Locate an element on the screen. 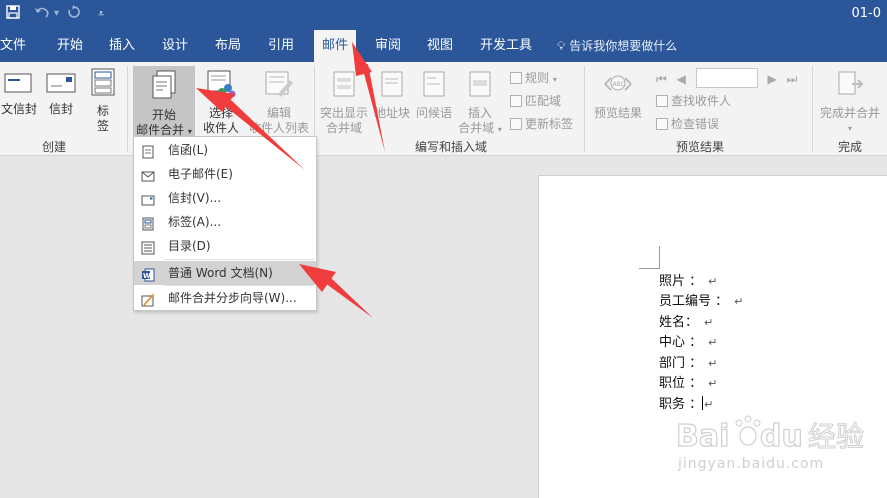  tab-file: 文件 is located at coordinates (13, 46).